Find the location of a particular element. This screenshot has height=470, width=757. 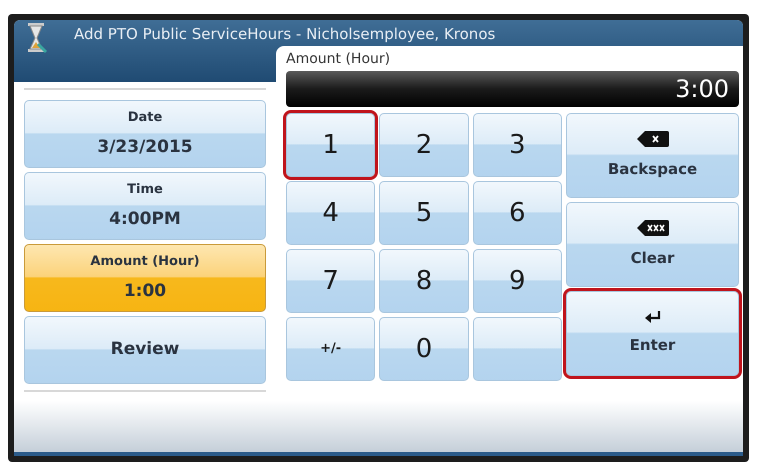

digit-key: 9 is located at coordinates (517, 281).